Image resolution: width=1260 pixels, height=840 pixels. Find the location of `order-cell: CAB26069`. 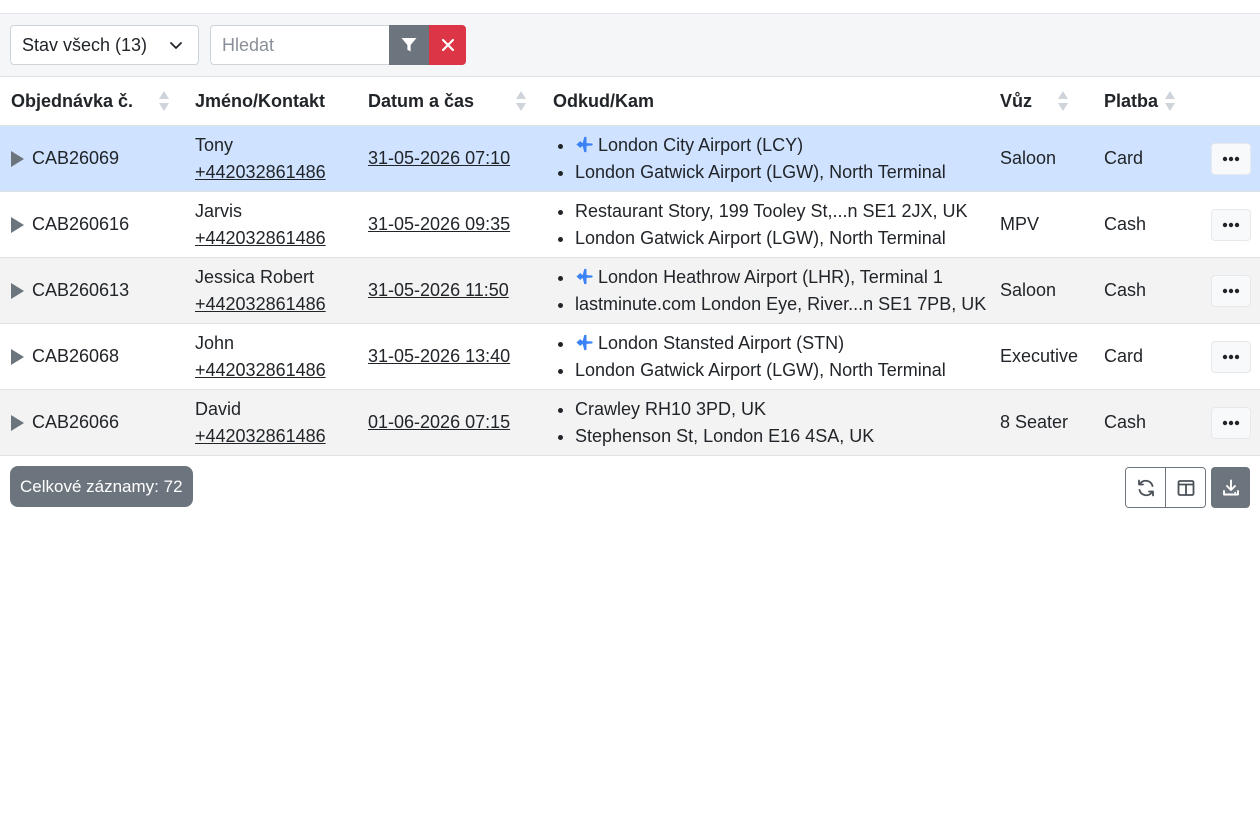

order-cell: CAB26069 is located at coordinates (92, 158).